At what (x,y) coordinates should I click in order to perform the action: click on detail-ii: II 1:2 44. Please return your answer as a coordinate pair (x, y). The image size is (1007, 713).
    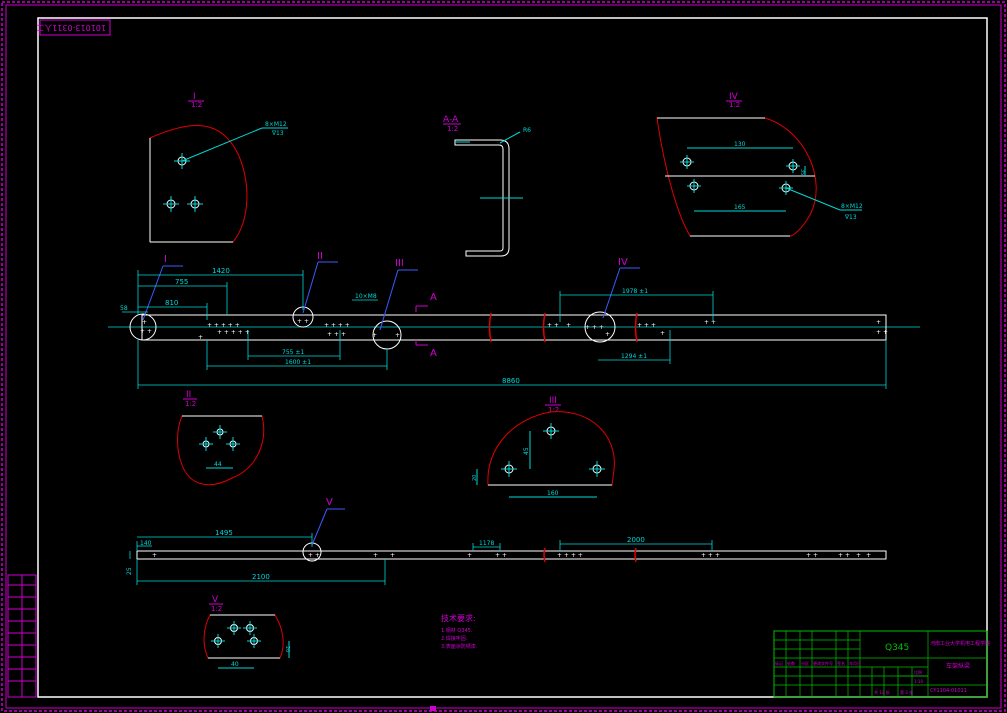
    Looking at the image, I should click on (221, 438).